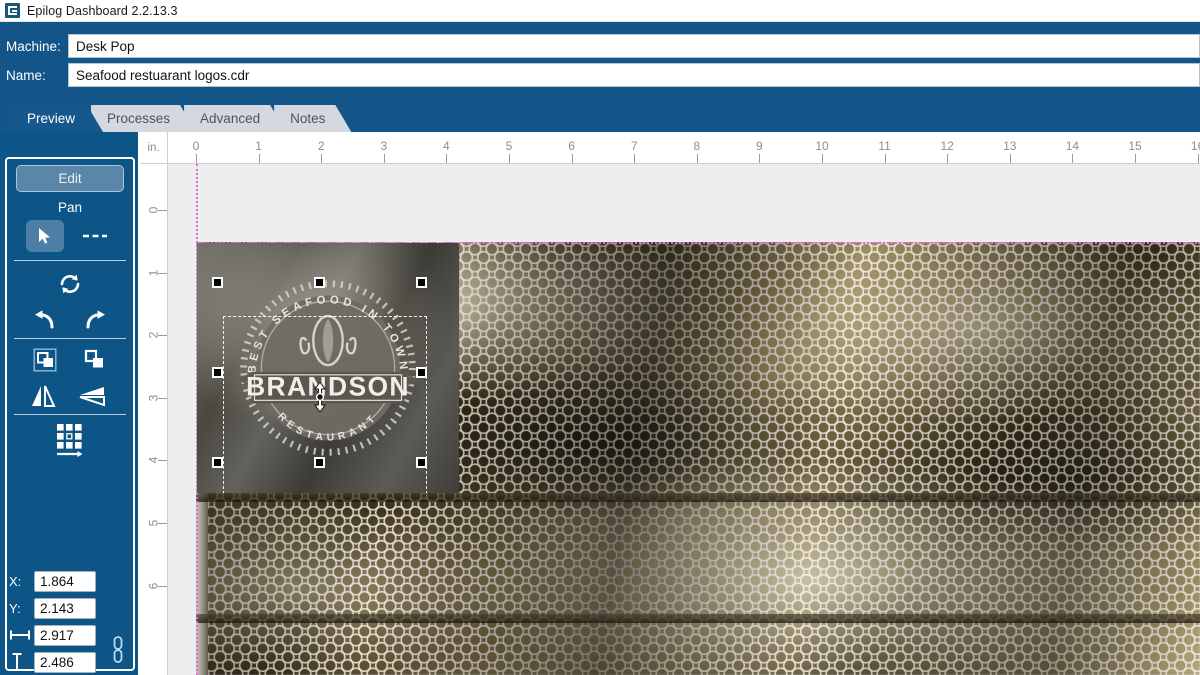 Image resolution: width=1200 pixels, height=675 pixels. Describe the element at coordinates (93, 396) in the screenshot. I see `flip-vertical-tool` at that location.